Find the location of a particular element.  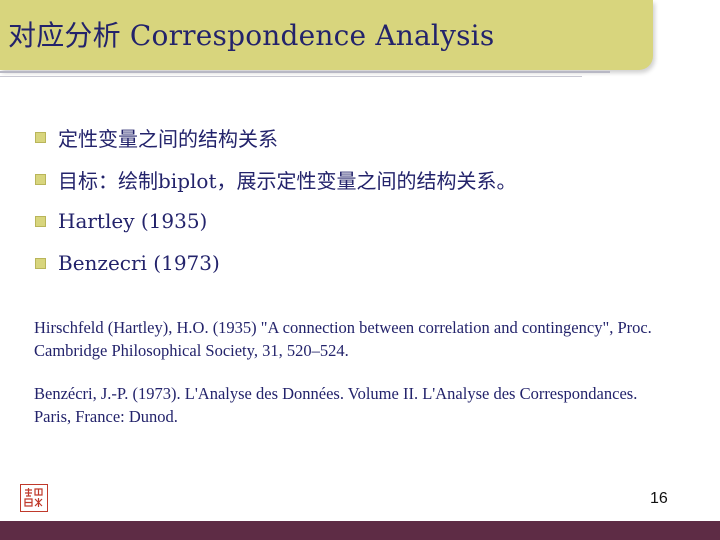

seal-stamp-icon is located at coordinates (34, 498).